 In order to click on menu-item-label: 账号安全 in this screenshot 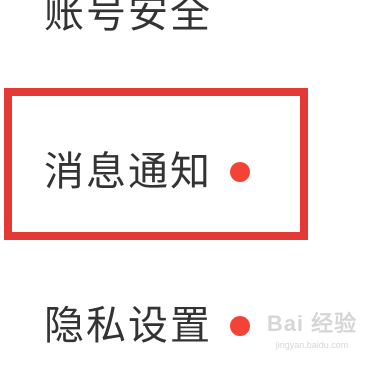, I will do `click(128, 18)`.